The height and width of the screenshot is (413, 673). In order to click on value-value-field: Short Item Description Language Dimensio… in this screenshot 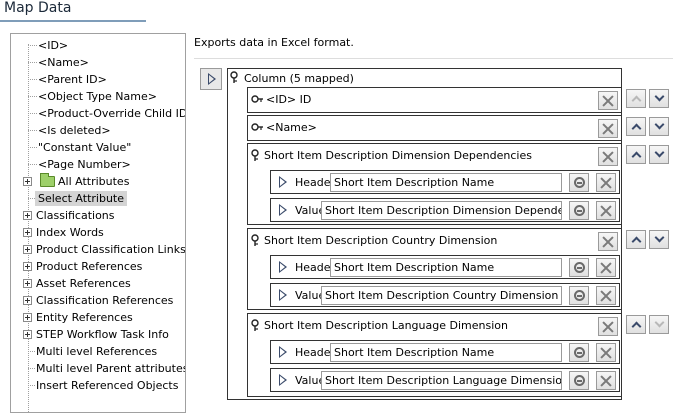, I will do `click(441, 380)`.